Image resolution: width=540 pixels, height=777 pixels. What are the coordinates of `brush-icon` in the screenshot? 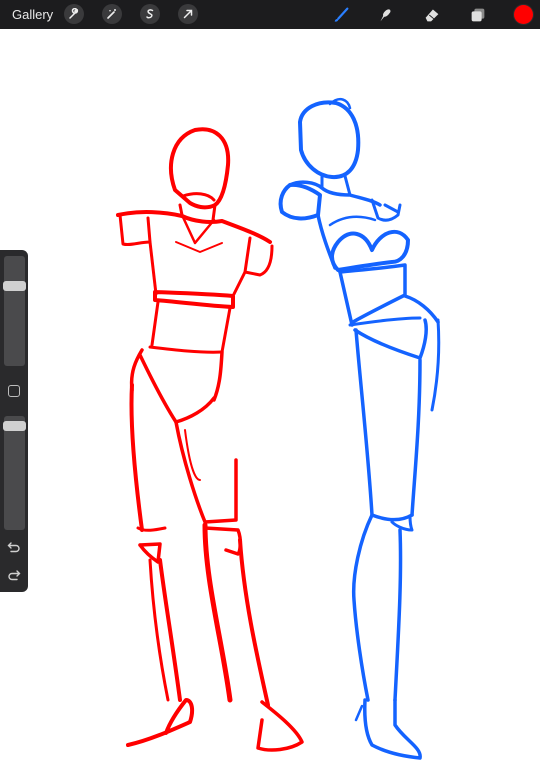 It's located at (341, 15).